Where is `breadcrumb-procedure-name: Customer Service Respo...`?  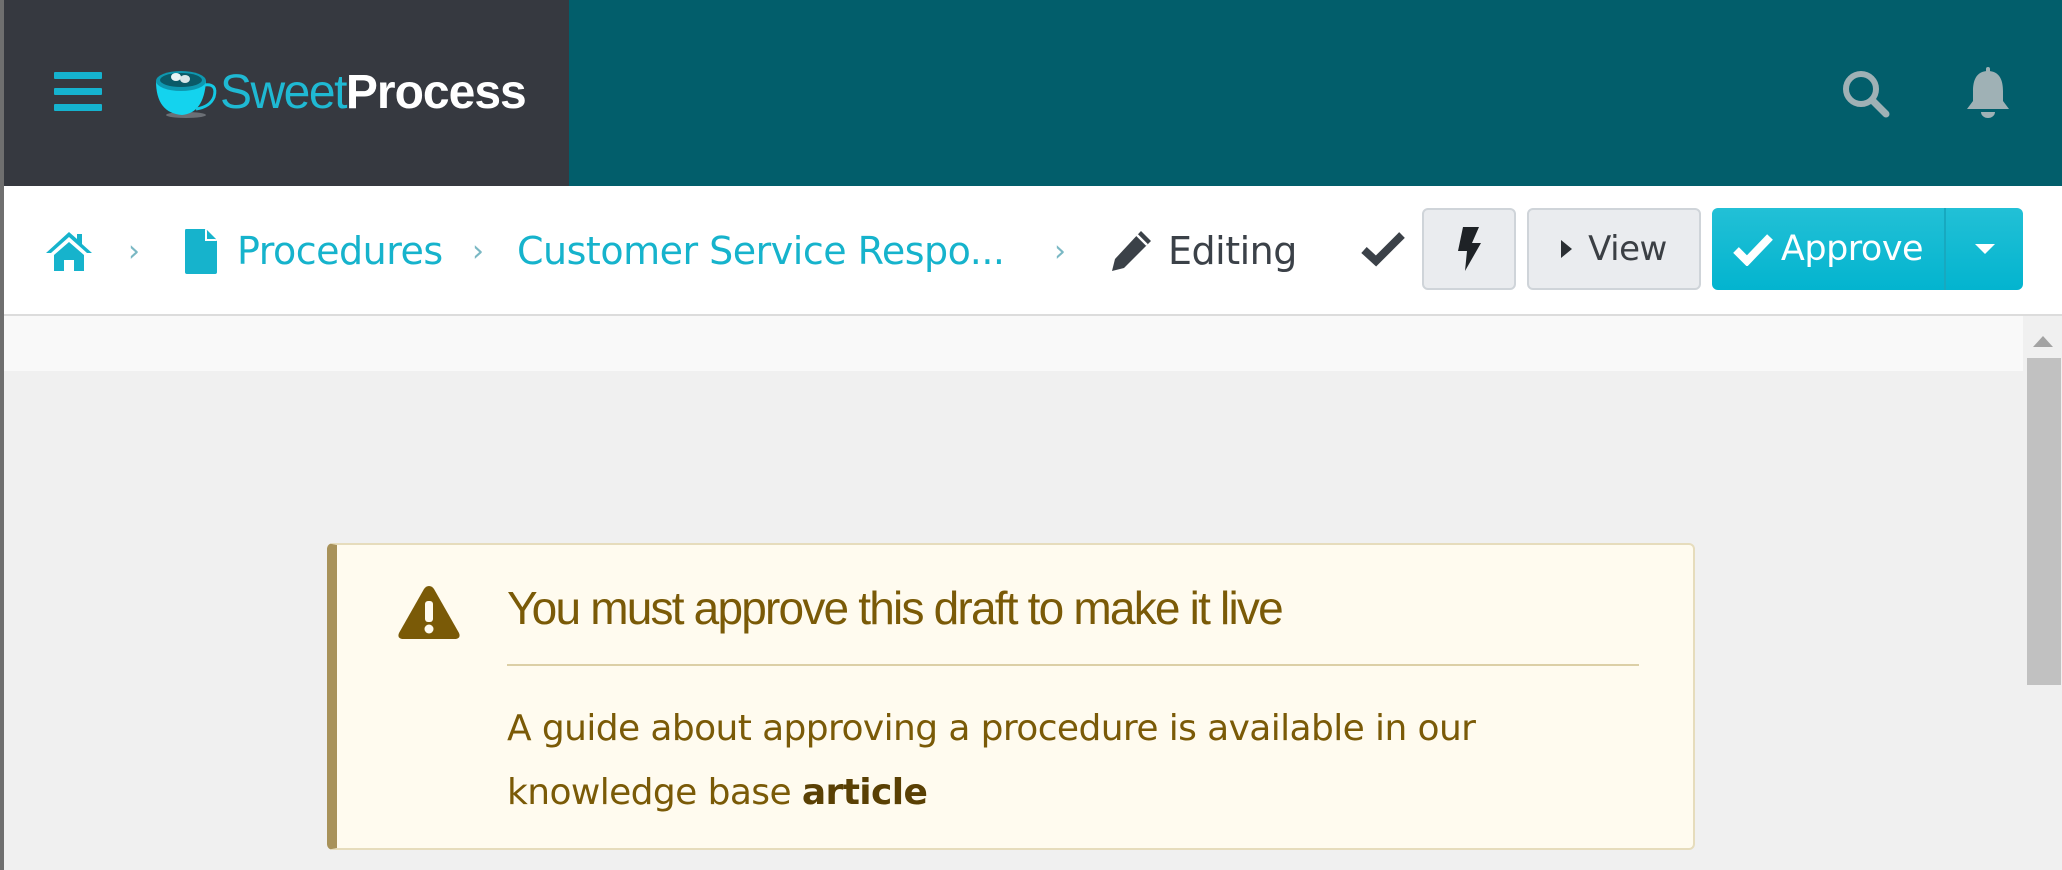
breadcrumb-procedure-name: Customer Service Respo... is located at coordinates (761, 251).